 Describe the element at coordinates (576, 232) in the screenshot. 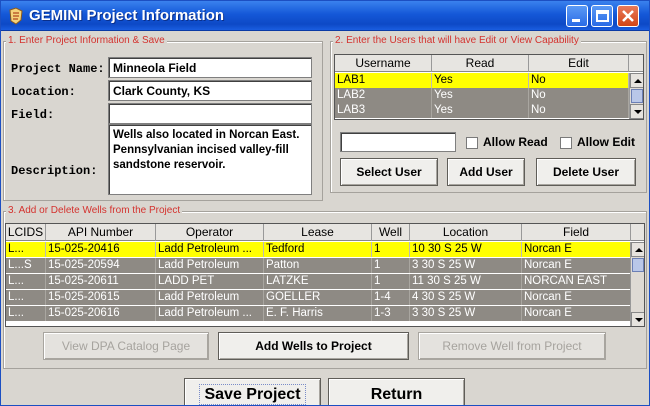

I see `wells-col-field: Field` at that location.